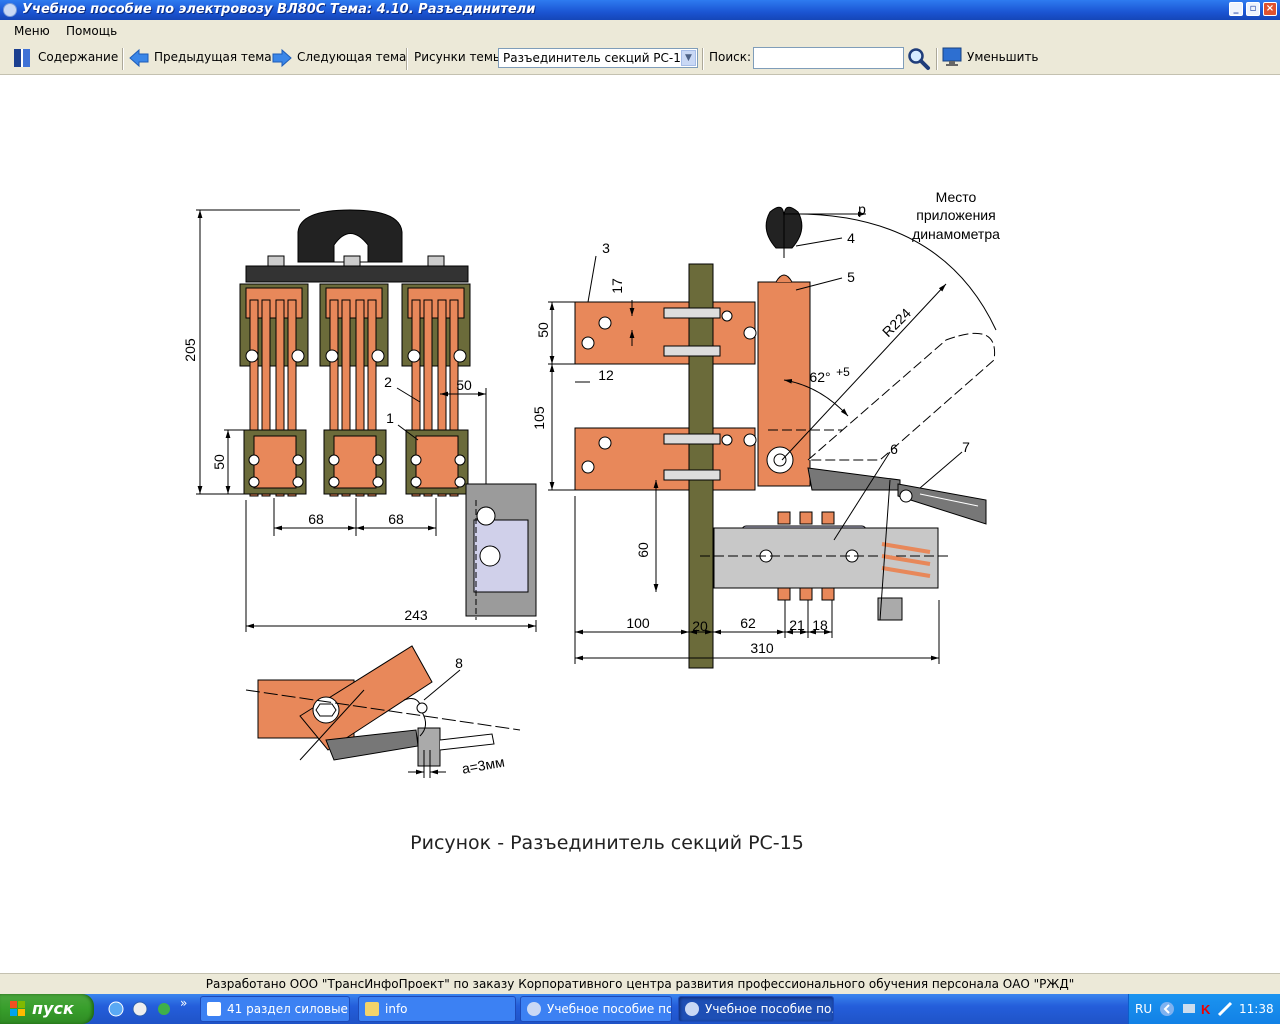 The image size is (1280, 1024). What do you see at coordinates (862, 209) in the screenshot?
I see `label-p: р` at bounding box center [862, 209].